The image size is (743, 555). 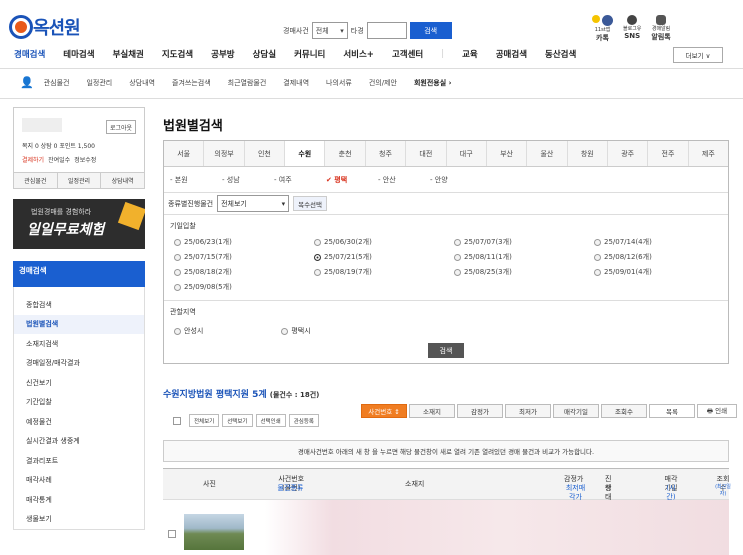 I want to click on alimtalk-link: 경매알림 알림톡, so click(x=661, y=29).